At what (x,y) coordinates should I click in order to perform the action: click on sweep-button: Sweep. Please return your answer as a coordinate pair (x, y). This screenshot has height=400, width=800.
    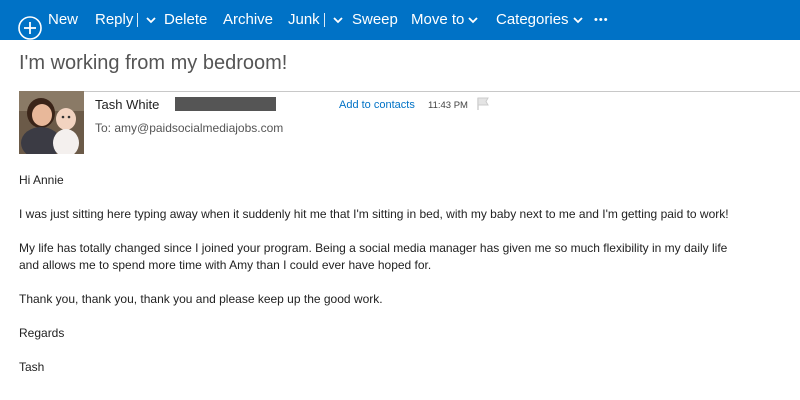
    Looking at the image, I should click on (375, 20).